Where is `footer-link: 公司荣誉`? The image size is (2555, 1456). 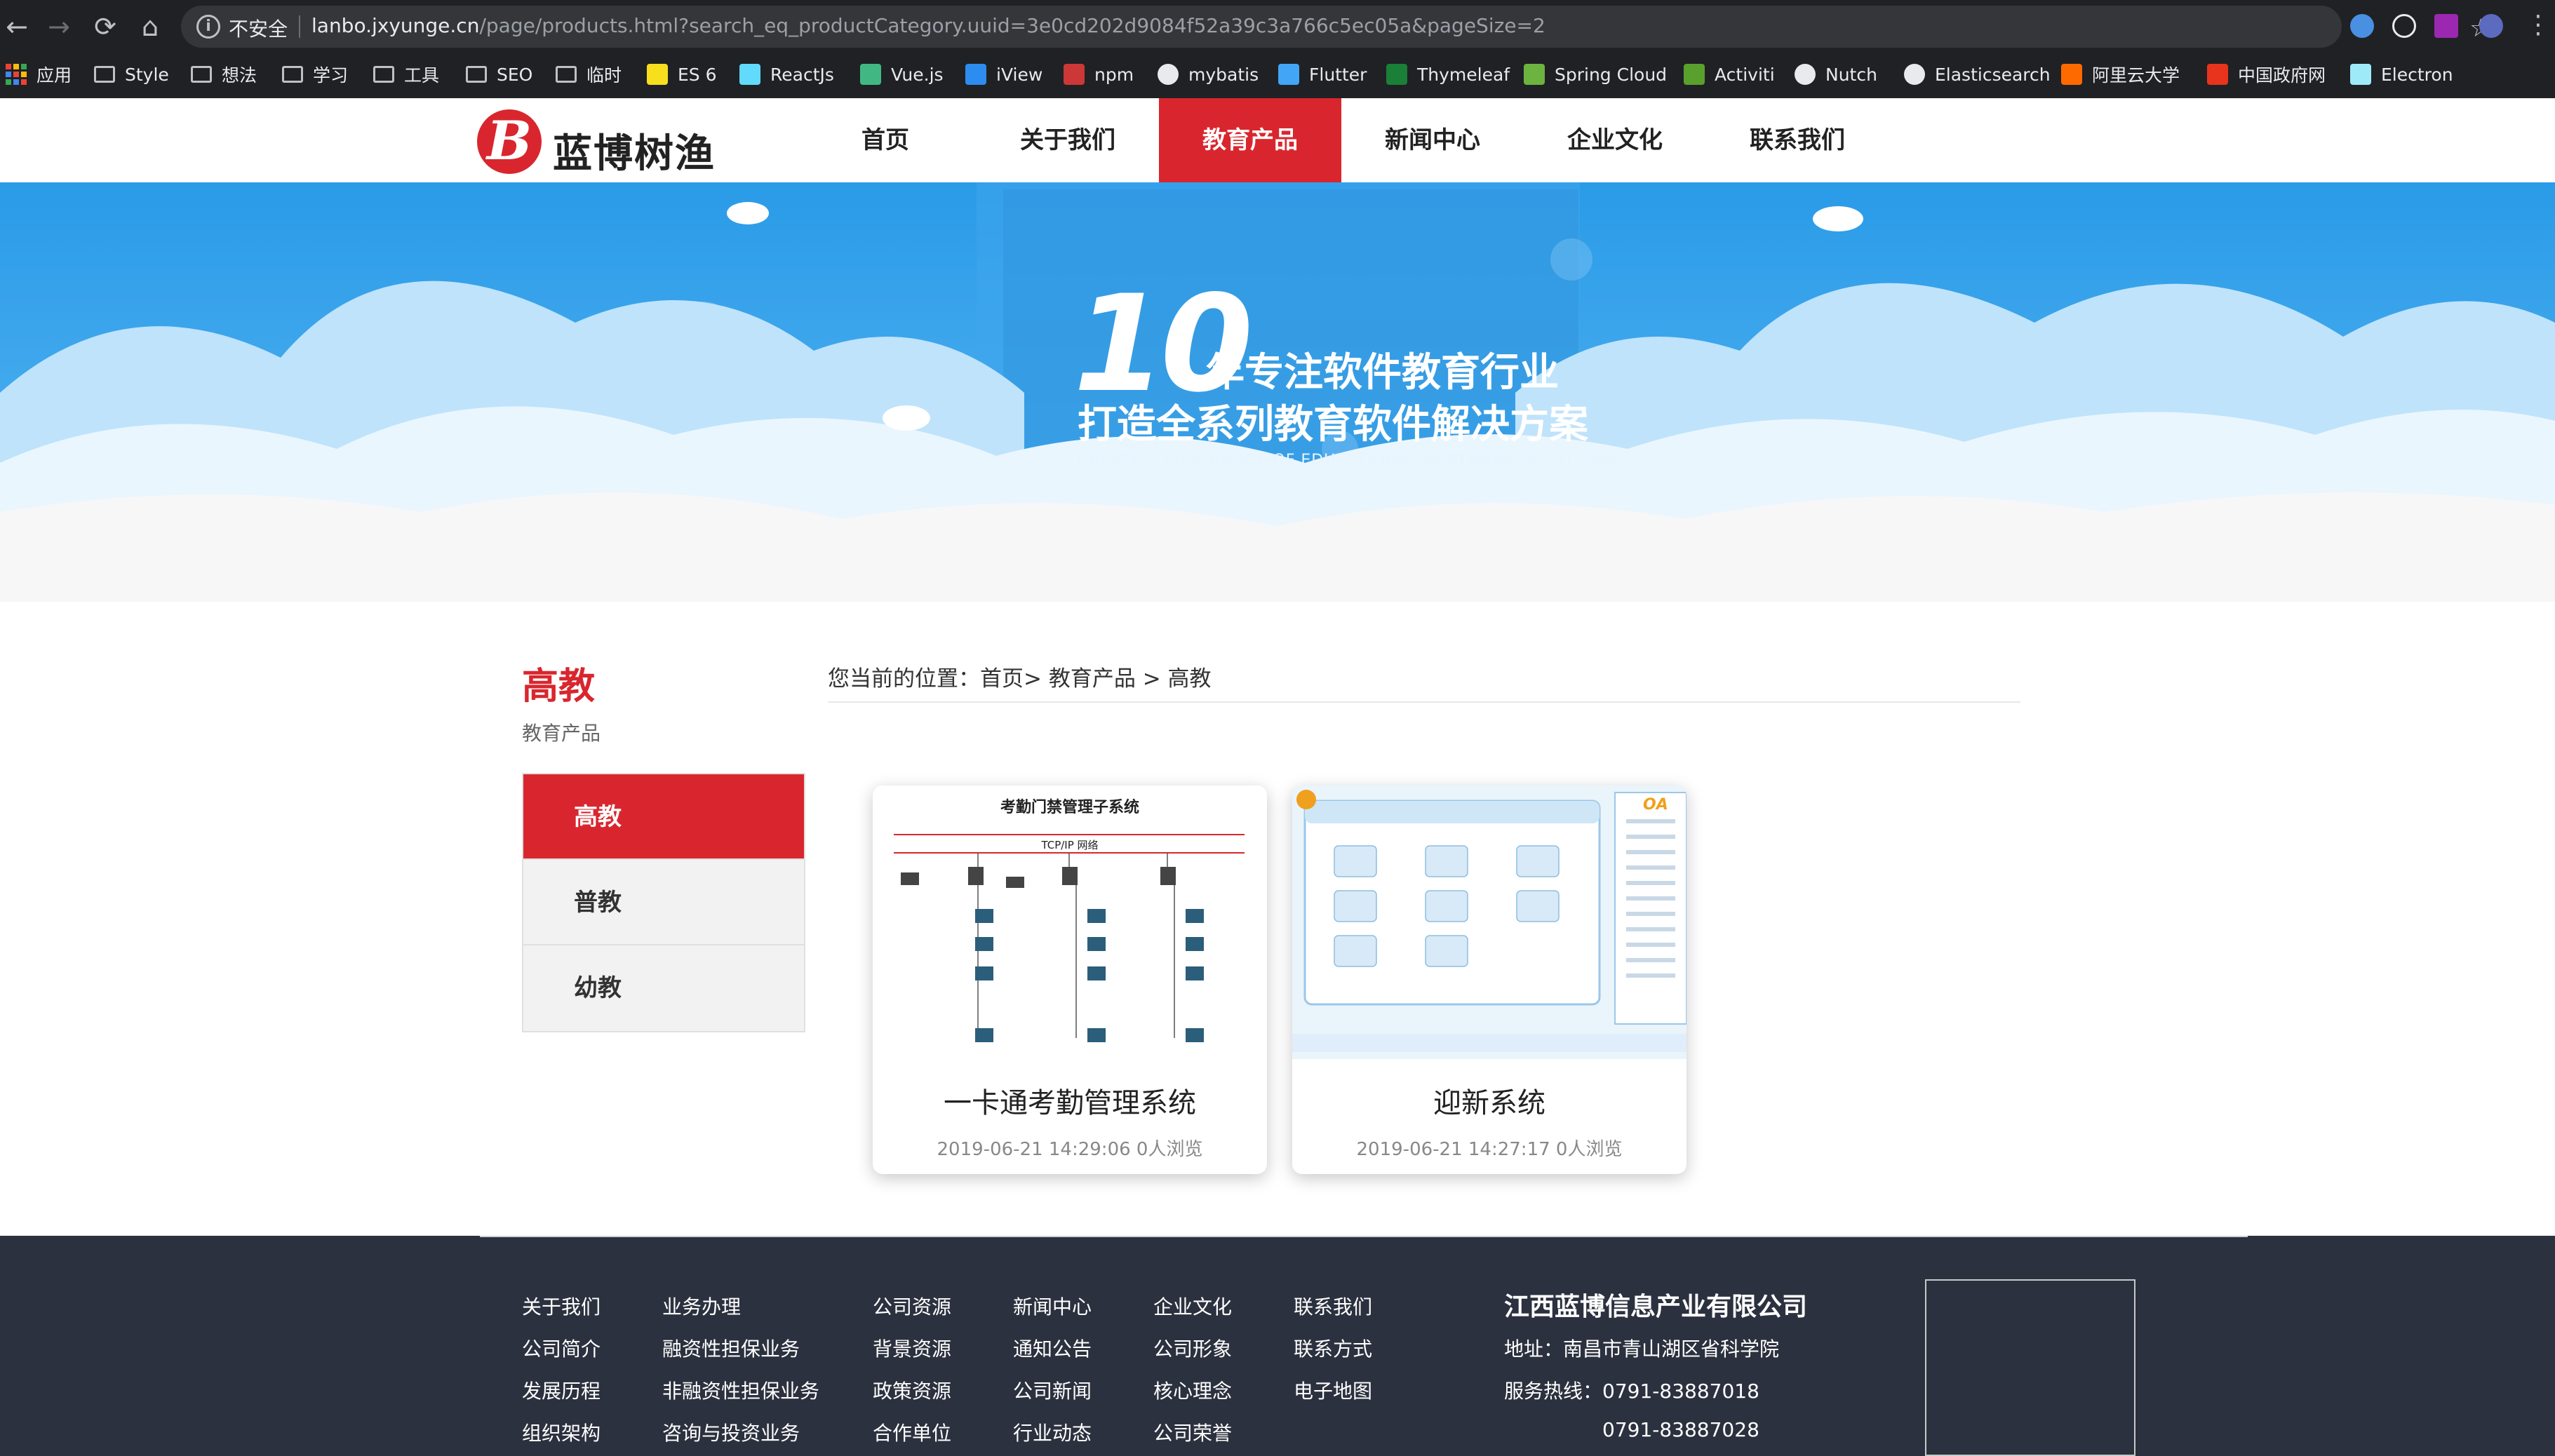
footer-link: 公司荣誉 is located at coordinates (1192, 1437).